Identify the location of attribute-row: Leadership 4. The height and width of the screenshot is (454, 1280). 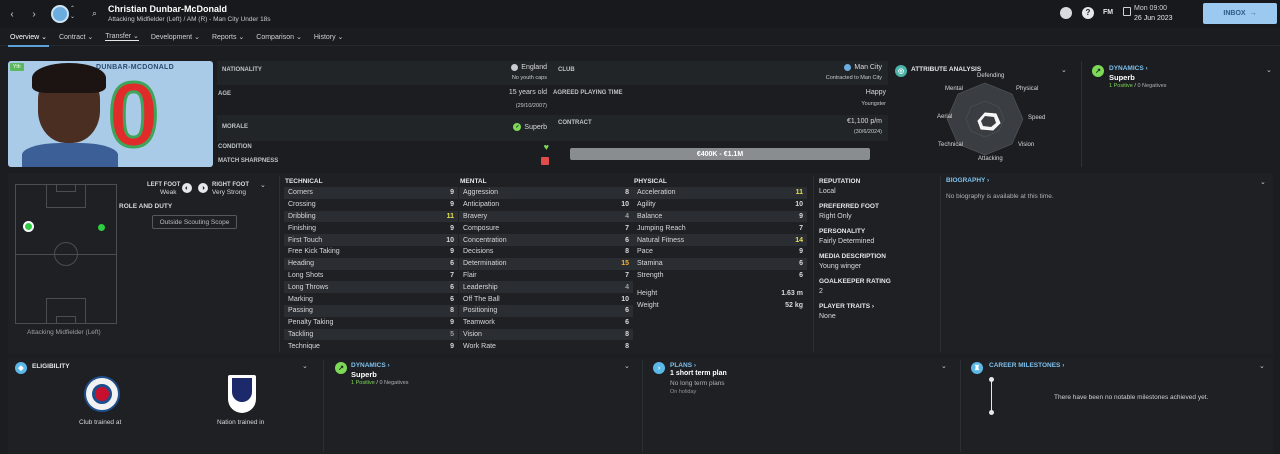
(546, 287).